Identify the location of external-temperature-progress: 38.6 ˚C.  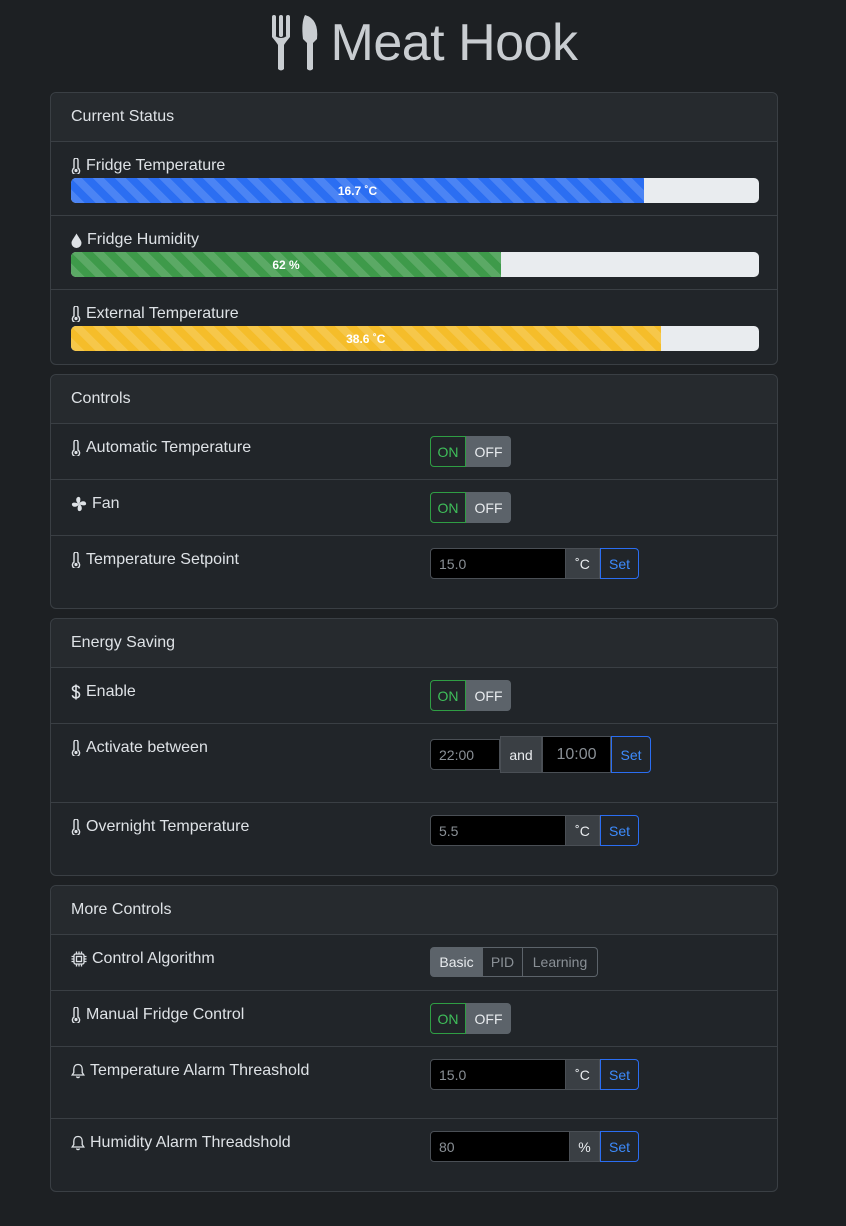
(415, 338).